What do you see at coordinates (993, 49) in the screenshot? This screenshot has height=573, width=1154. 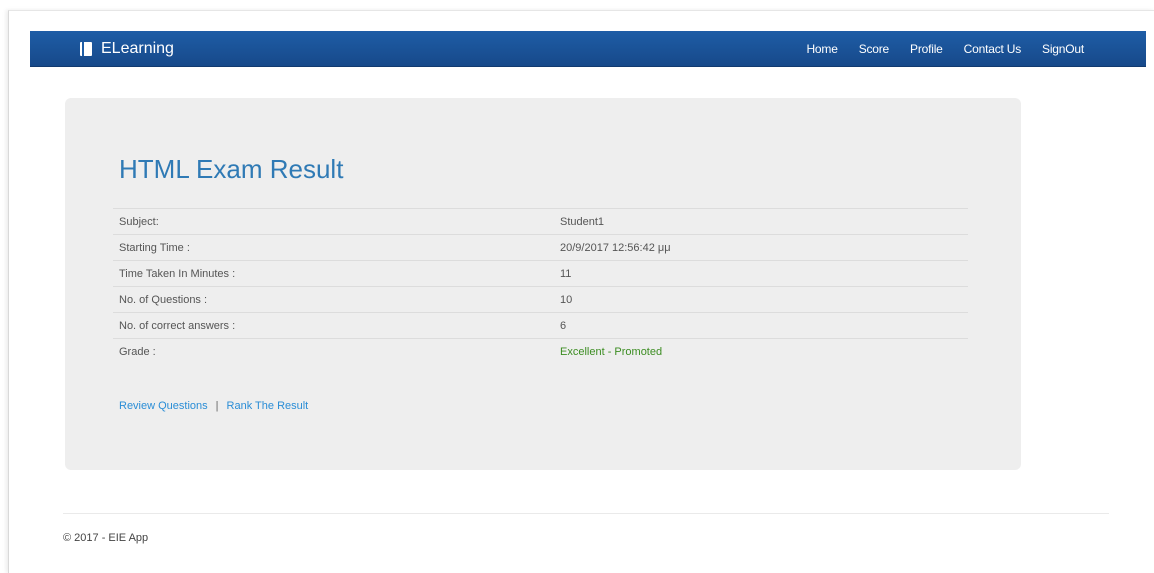 I see `nav-contact-us: Contact Us` at bounding box center [993, 49].